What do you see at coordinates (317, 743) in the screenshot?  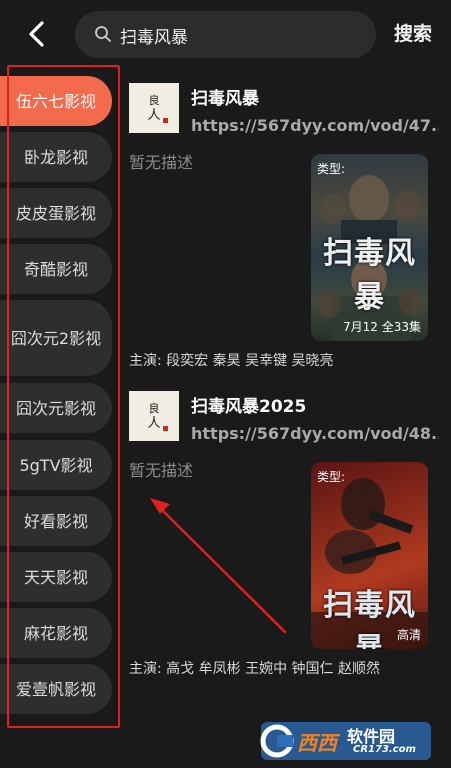 I see `watermark-brand: 西西` at bounding box center [317, 743].